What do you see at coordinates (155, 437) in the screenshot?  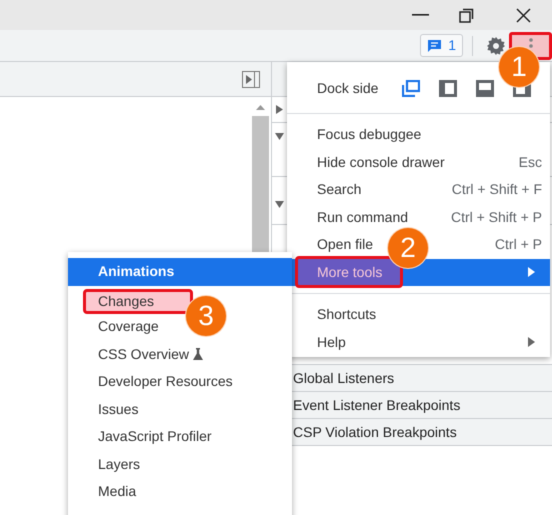 I see `menu-item: JavaScript Profiler` at bounding box center [155, 437].